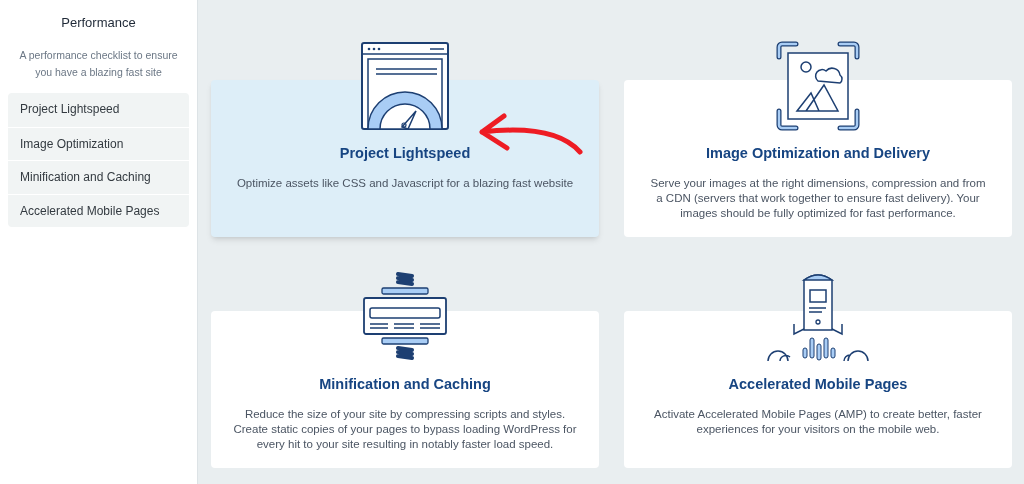 This screenshot has width=1024, height=484. I want to click on speedometer-icon, so click(405, 87).